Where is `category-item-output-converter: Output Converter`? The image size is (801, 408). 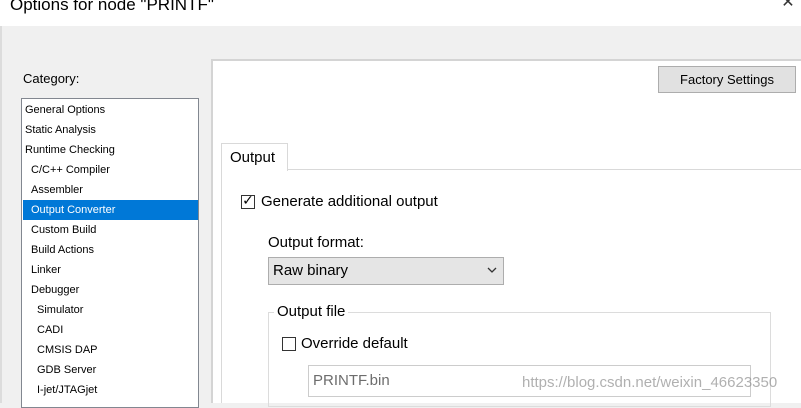
category-item-output-converter: Output Converter is located at coordinates (110, 210).